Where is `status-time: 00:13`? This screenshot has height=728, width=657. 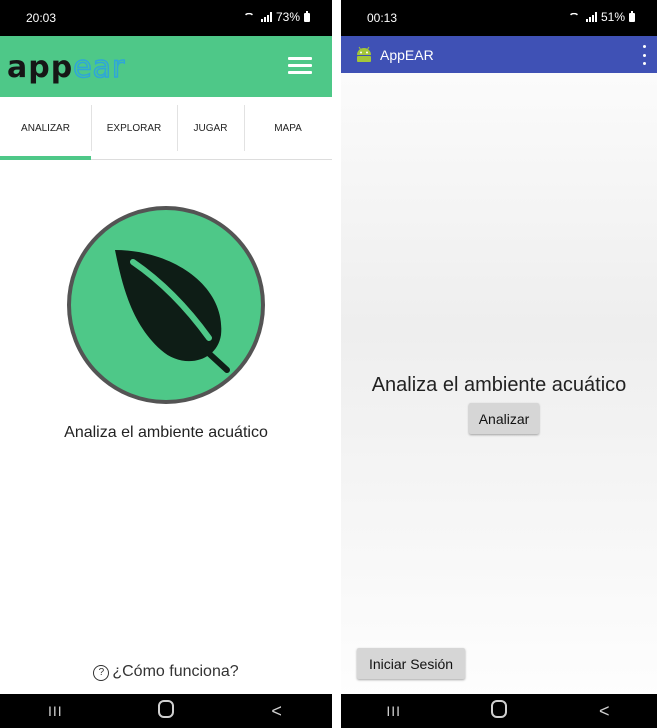
status-time: 00:13 is located at coordinates (382, 18).